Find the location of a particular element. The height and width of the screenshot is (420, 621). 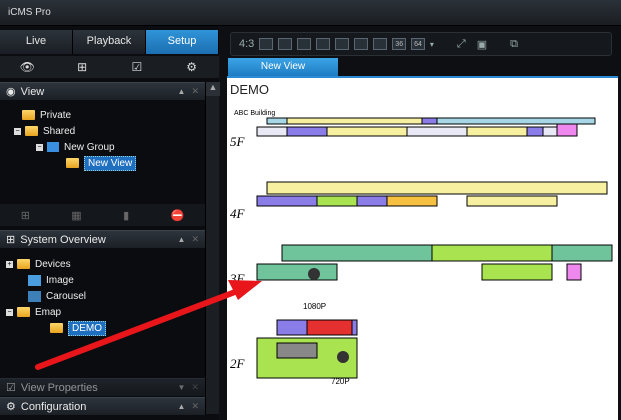

tree-item-shared: − Shared is located at coordinates (44, 131).